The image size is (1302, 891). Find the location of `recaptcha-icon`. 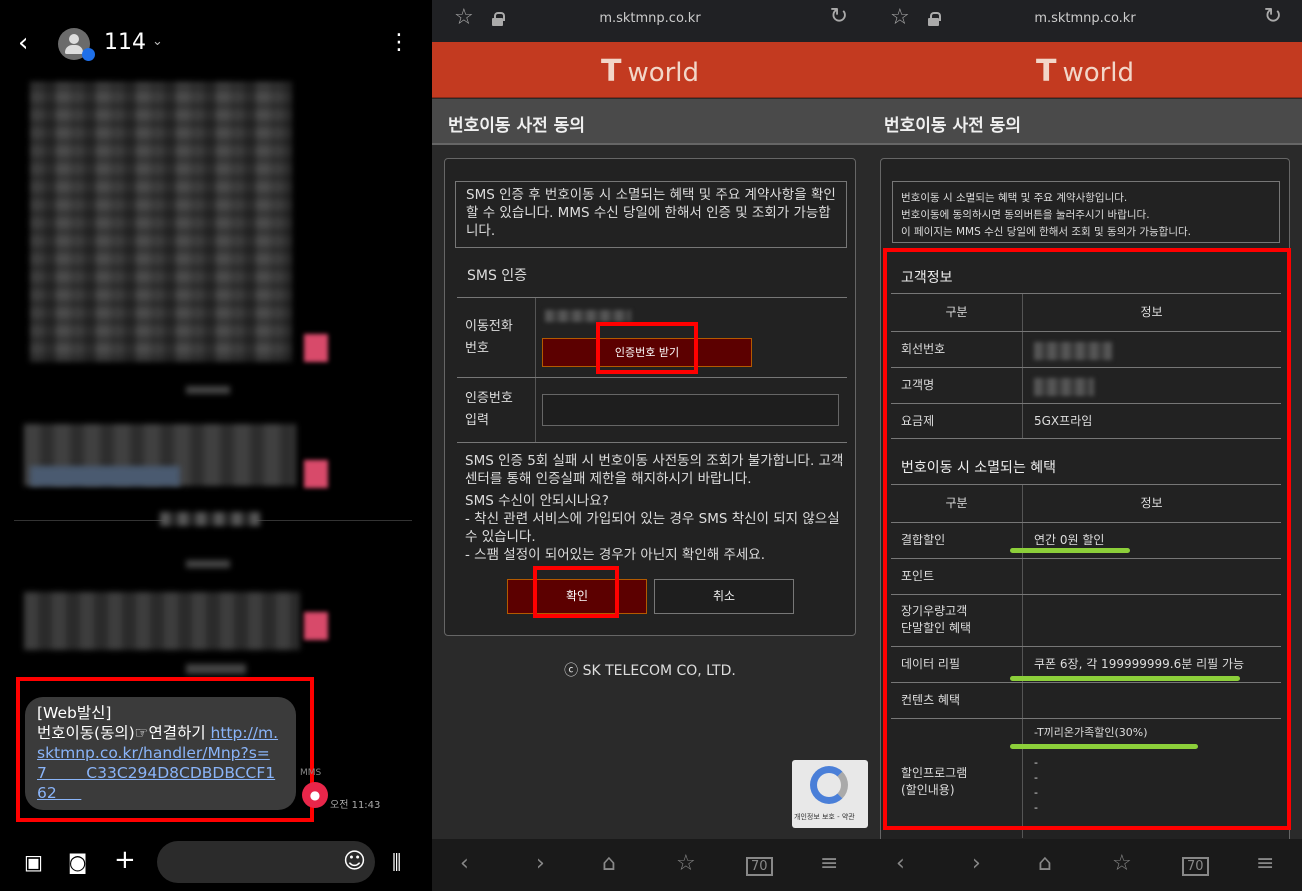

recaptcha-icon is located at coordinates (829, 785).